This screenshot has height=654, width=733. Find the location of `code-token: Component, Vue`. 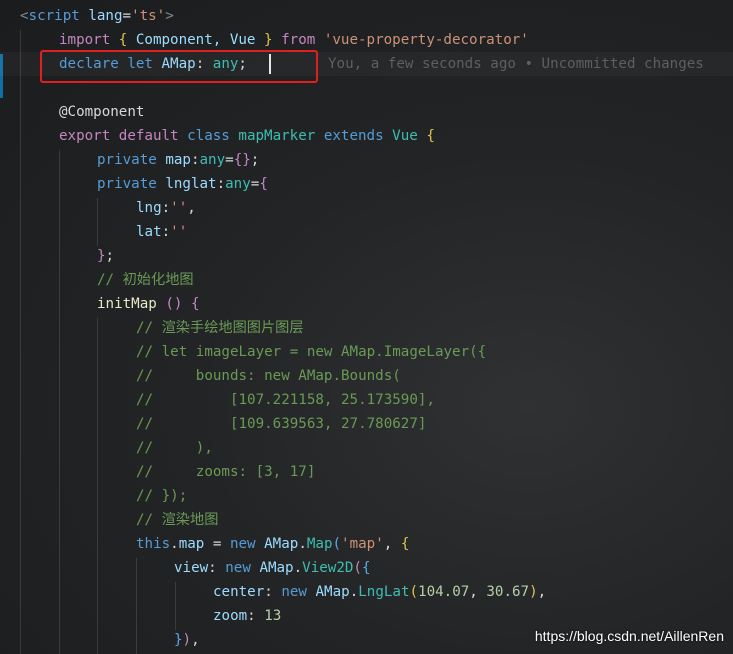

code-token: Component, Vue is located at coordinates (196, 40).